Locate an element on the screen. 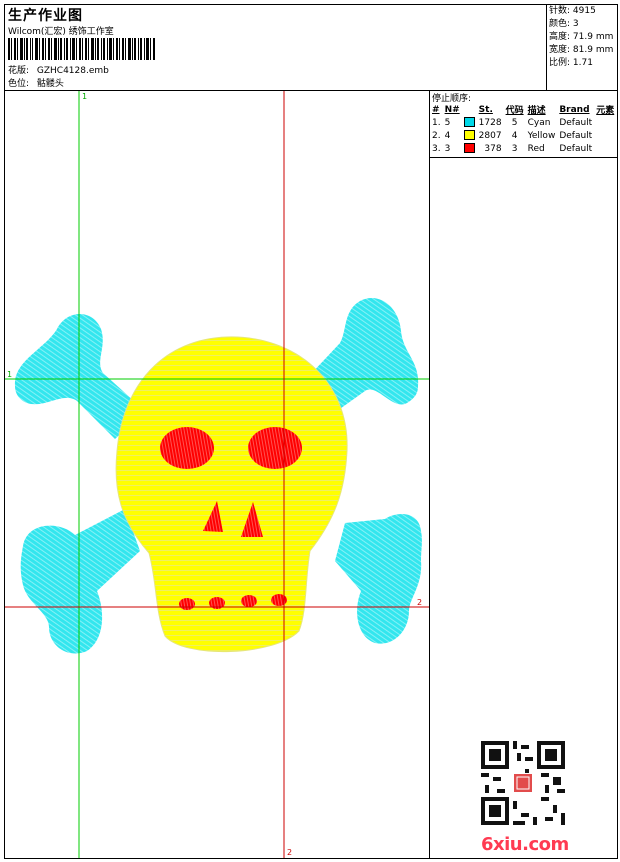 This screenshot has width=620, height=862. col-header: Brand is located at coordinates (574, 109).